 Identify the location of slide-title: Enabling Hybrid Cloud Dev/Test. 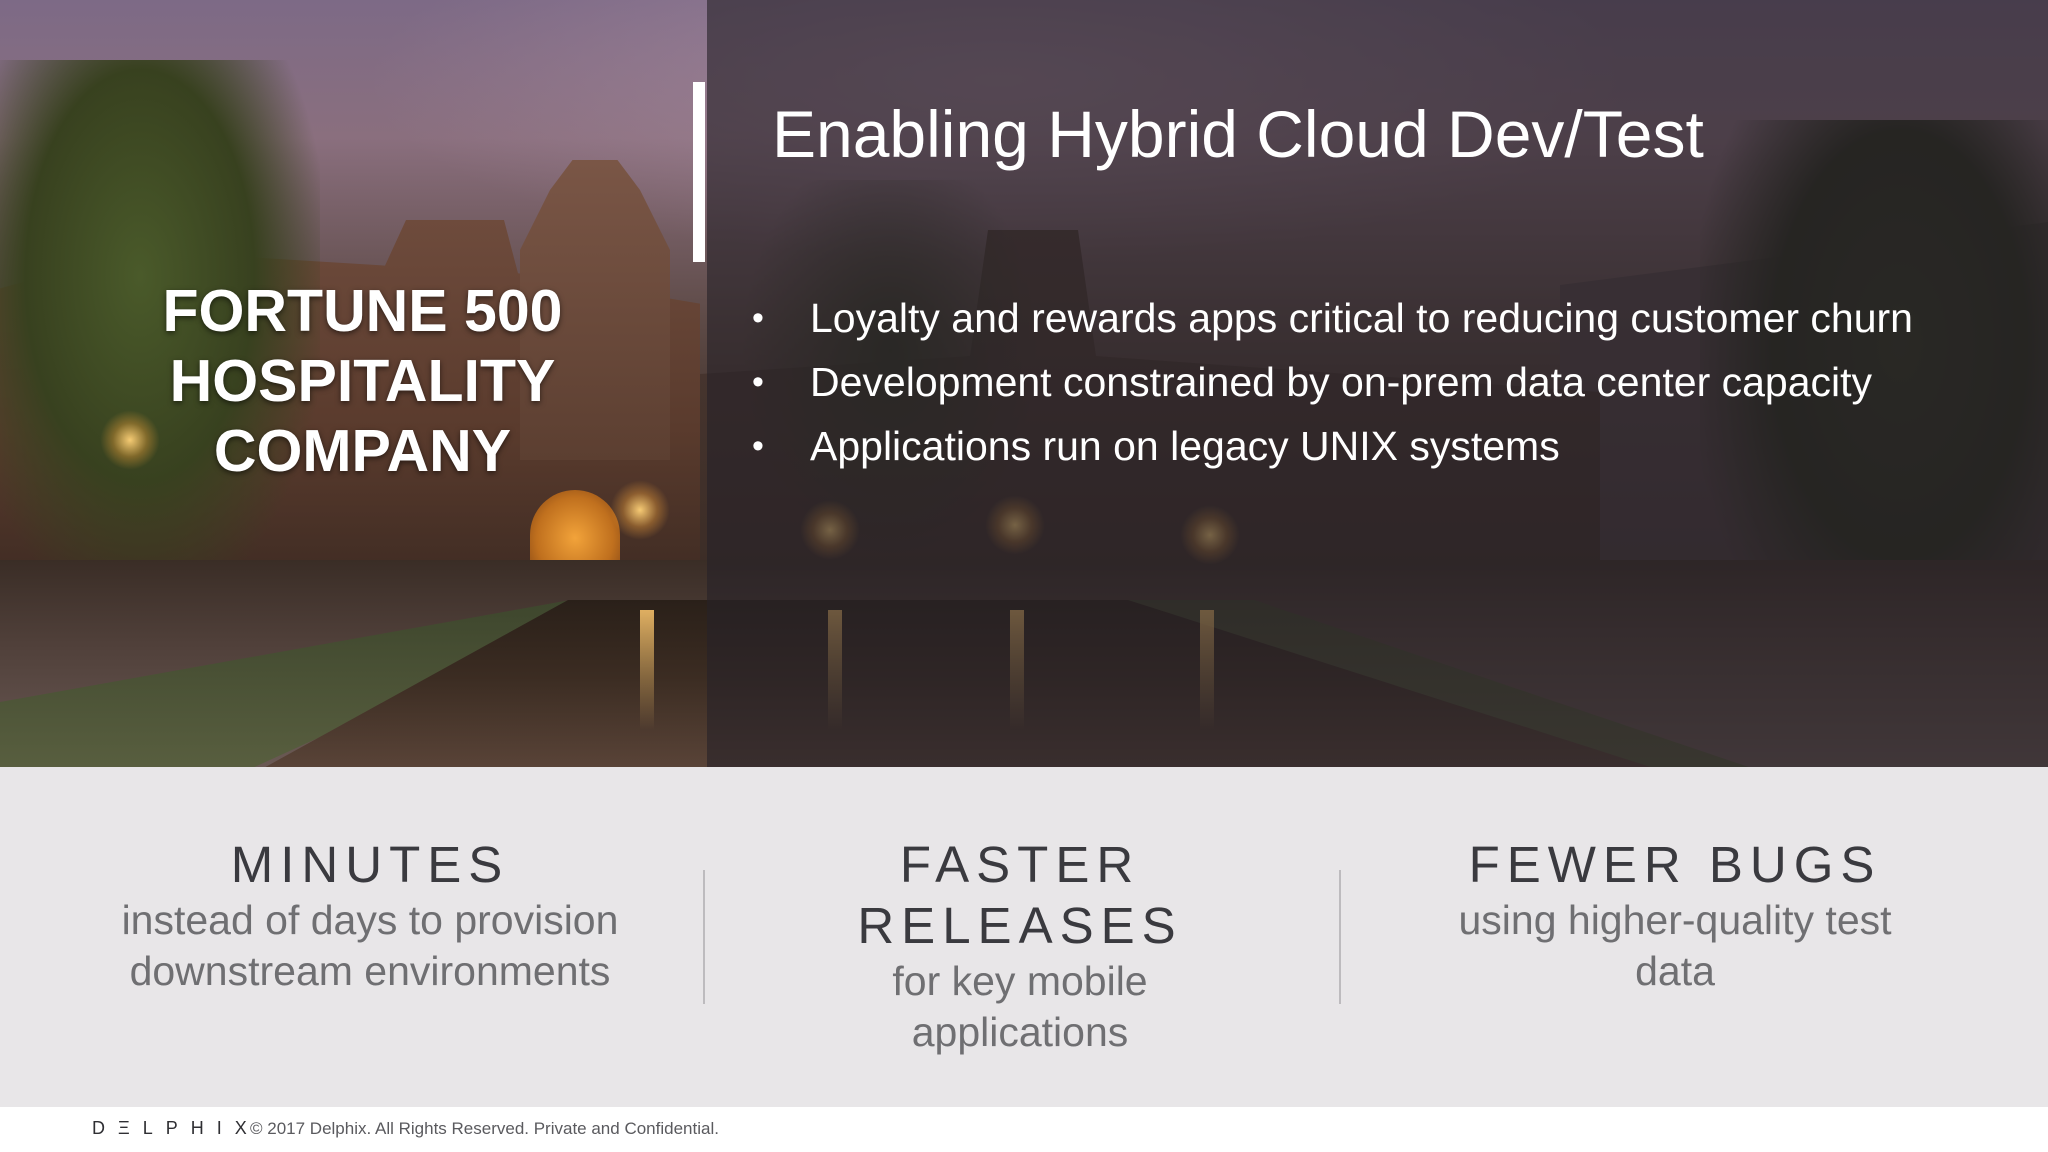
(1238, 134).